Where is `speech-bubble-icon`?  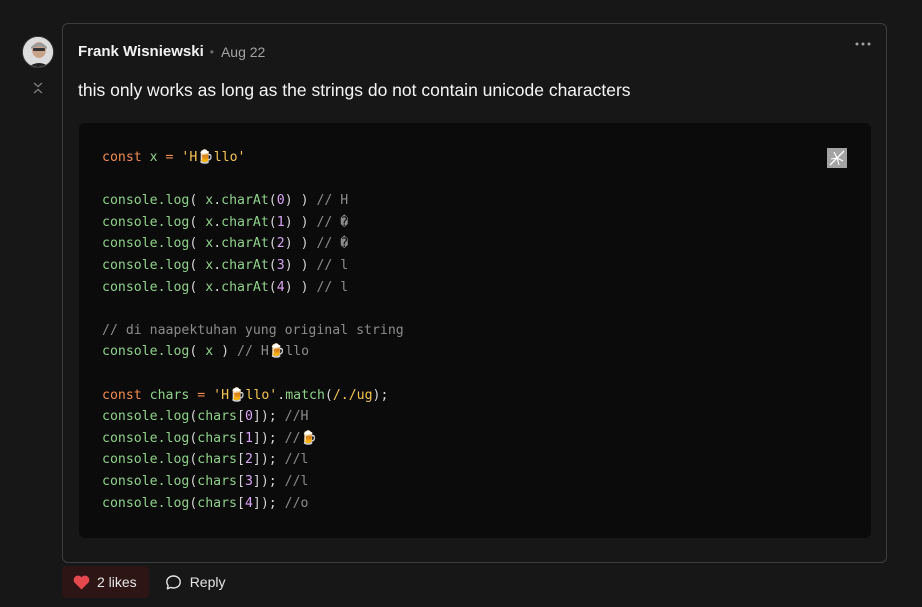 speech-bubble-icon is located at coordinates (173, 581).